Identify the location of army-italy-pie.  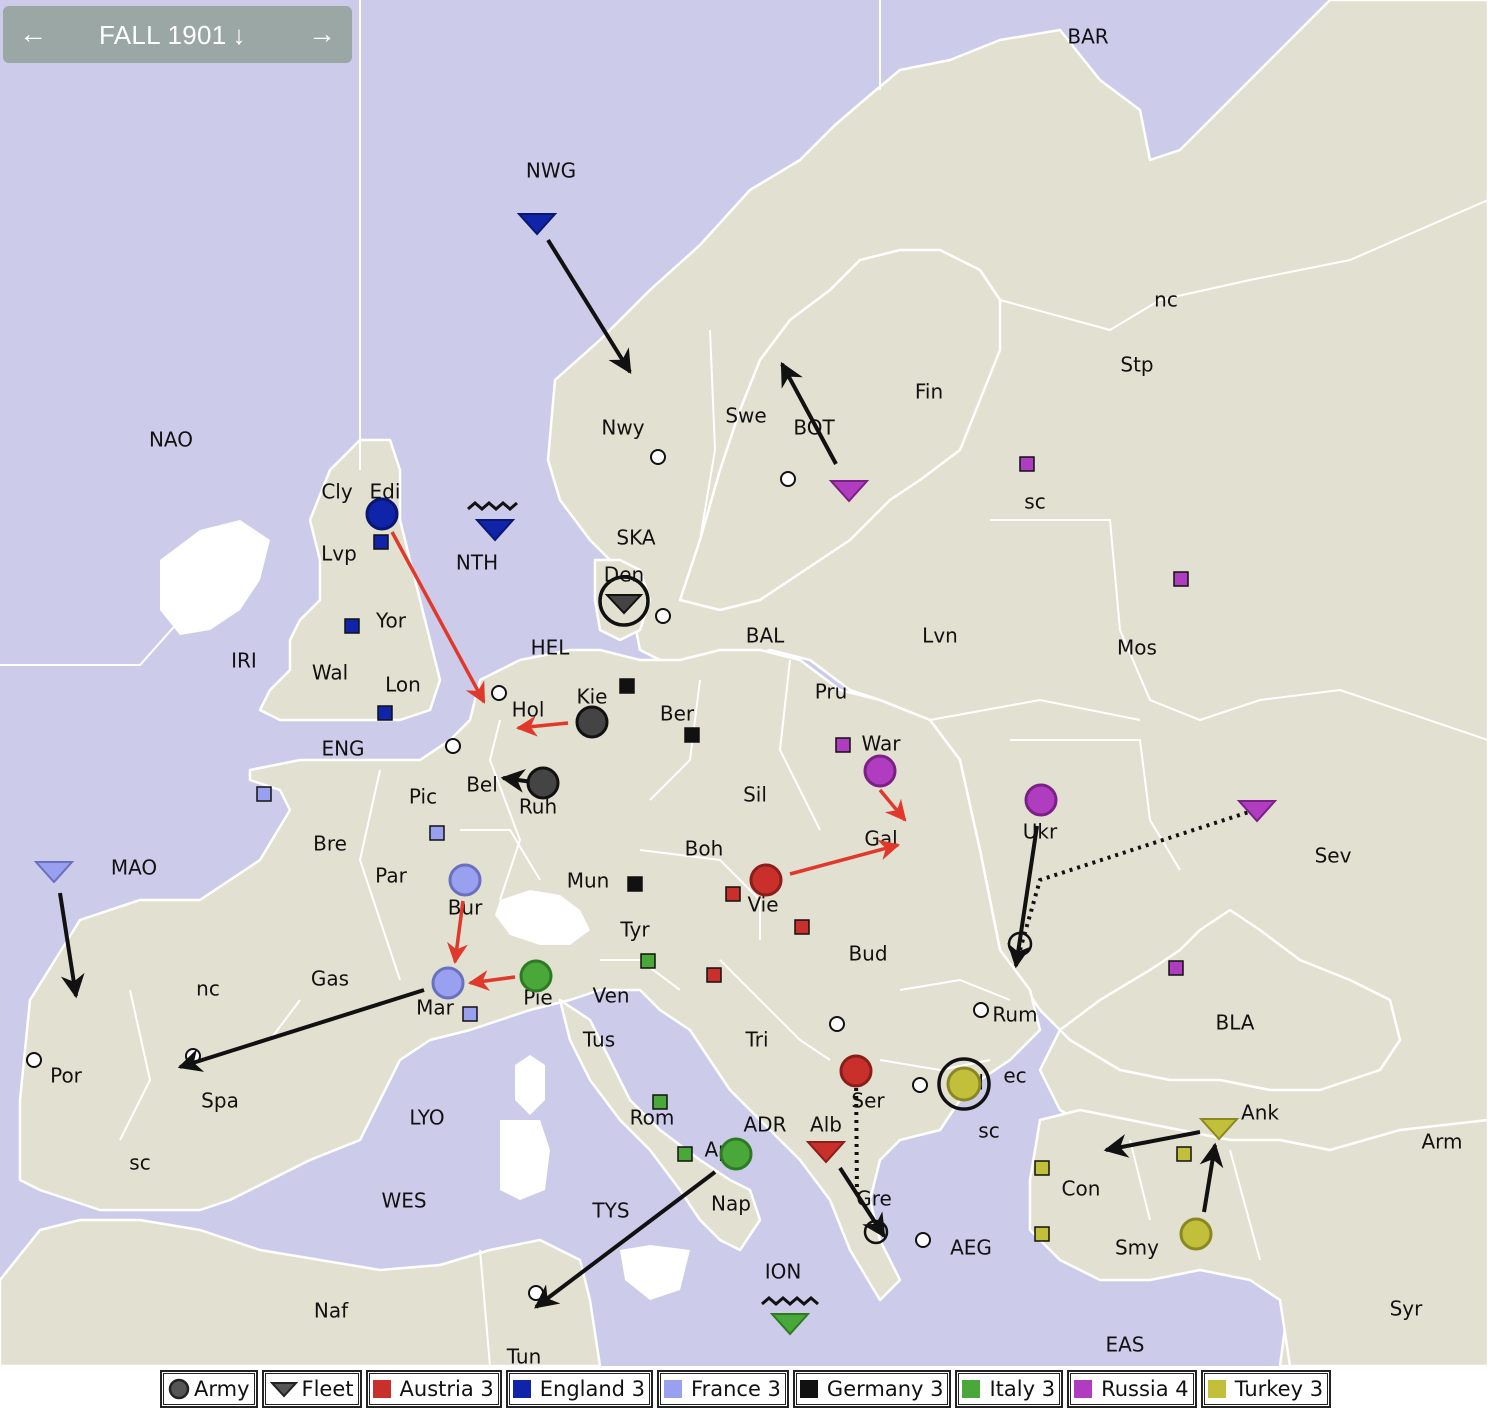
(536, 976).